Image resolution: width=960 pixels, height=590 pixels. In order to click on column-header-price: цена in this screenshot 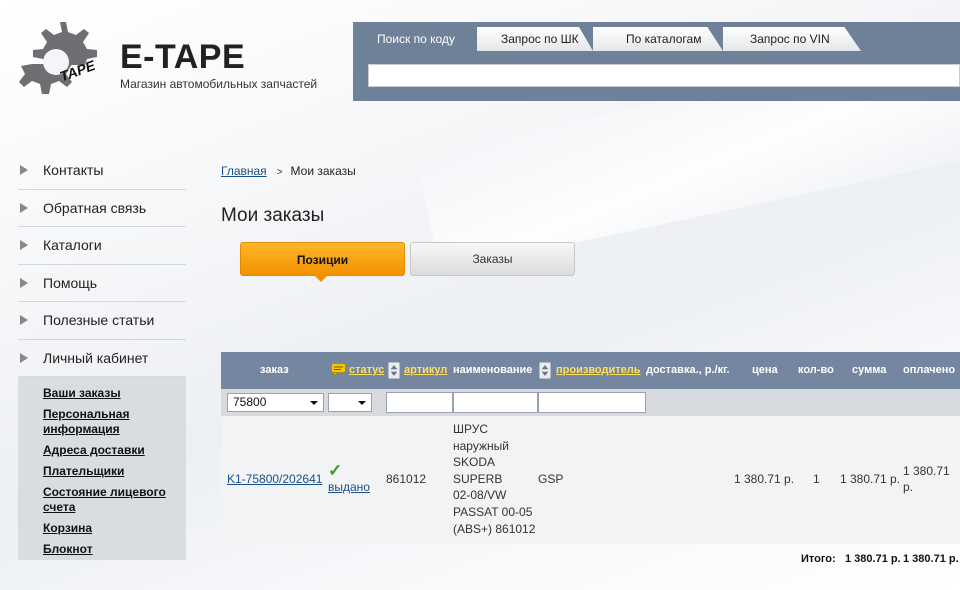, I will do `click(765, 370)`.